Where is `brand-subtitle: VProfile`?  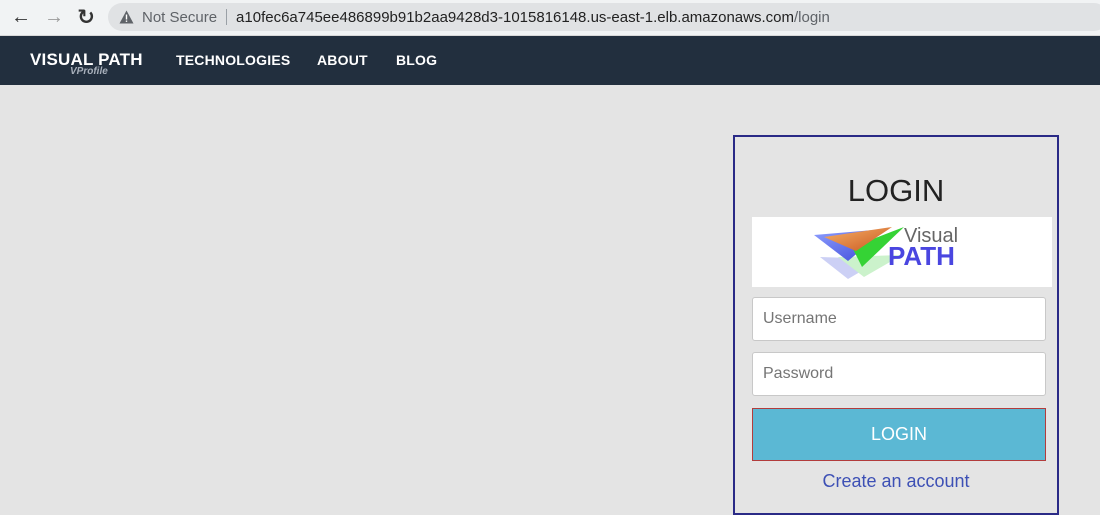 brand-subtitle: VProfile is located at coordinates (89, 71).